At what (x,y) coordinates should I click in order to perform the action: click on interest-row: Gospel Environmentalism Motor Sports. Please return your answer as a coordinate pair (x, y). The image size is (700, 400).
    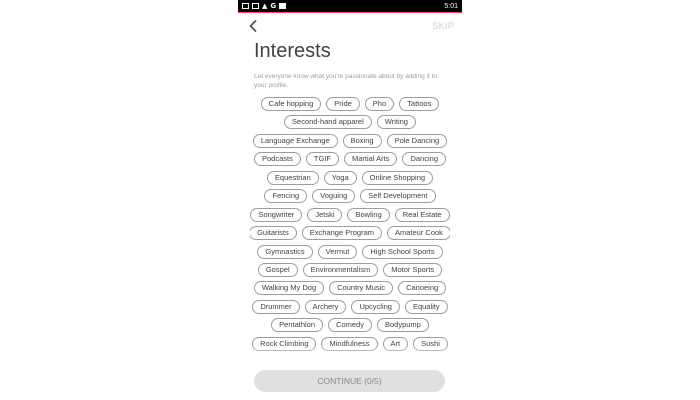
    Looking at the image, I should click on (350, 269).